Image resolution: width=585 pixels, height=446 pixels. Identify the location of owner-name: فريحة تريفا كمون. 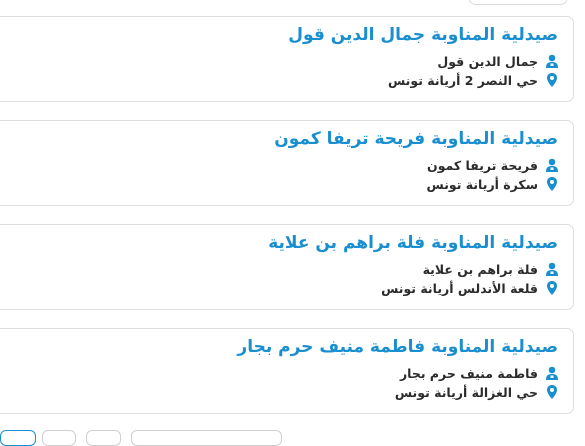
(482, 165).